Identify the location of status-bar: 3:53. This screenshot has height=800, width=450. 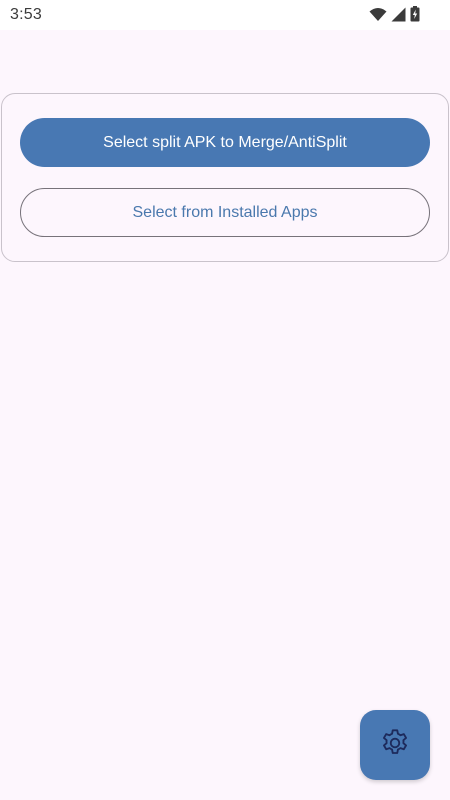
(225, 15).